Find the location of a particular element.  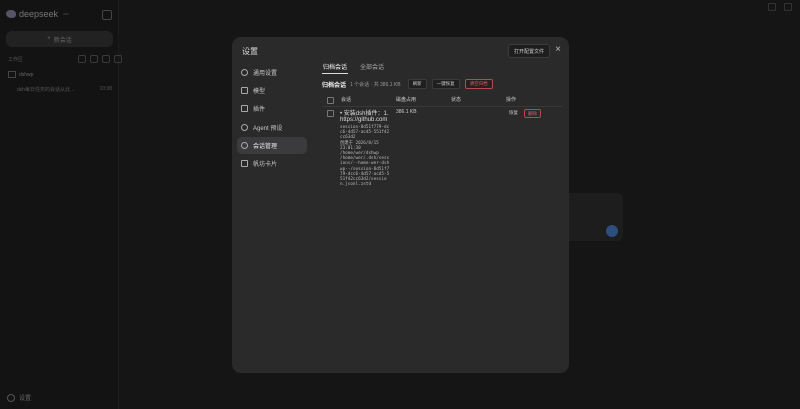

chat-icon is located at coordinates (244, 145).